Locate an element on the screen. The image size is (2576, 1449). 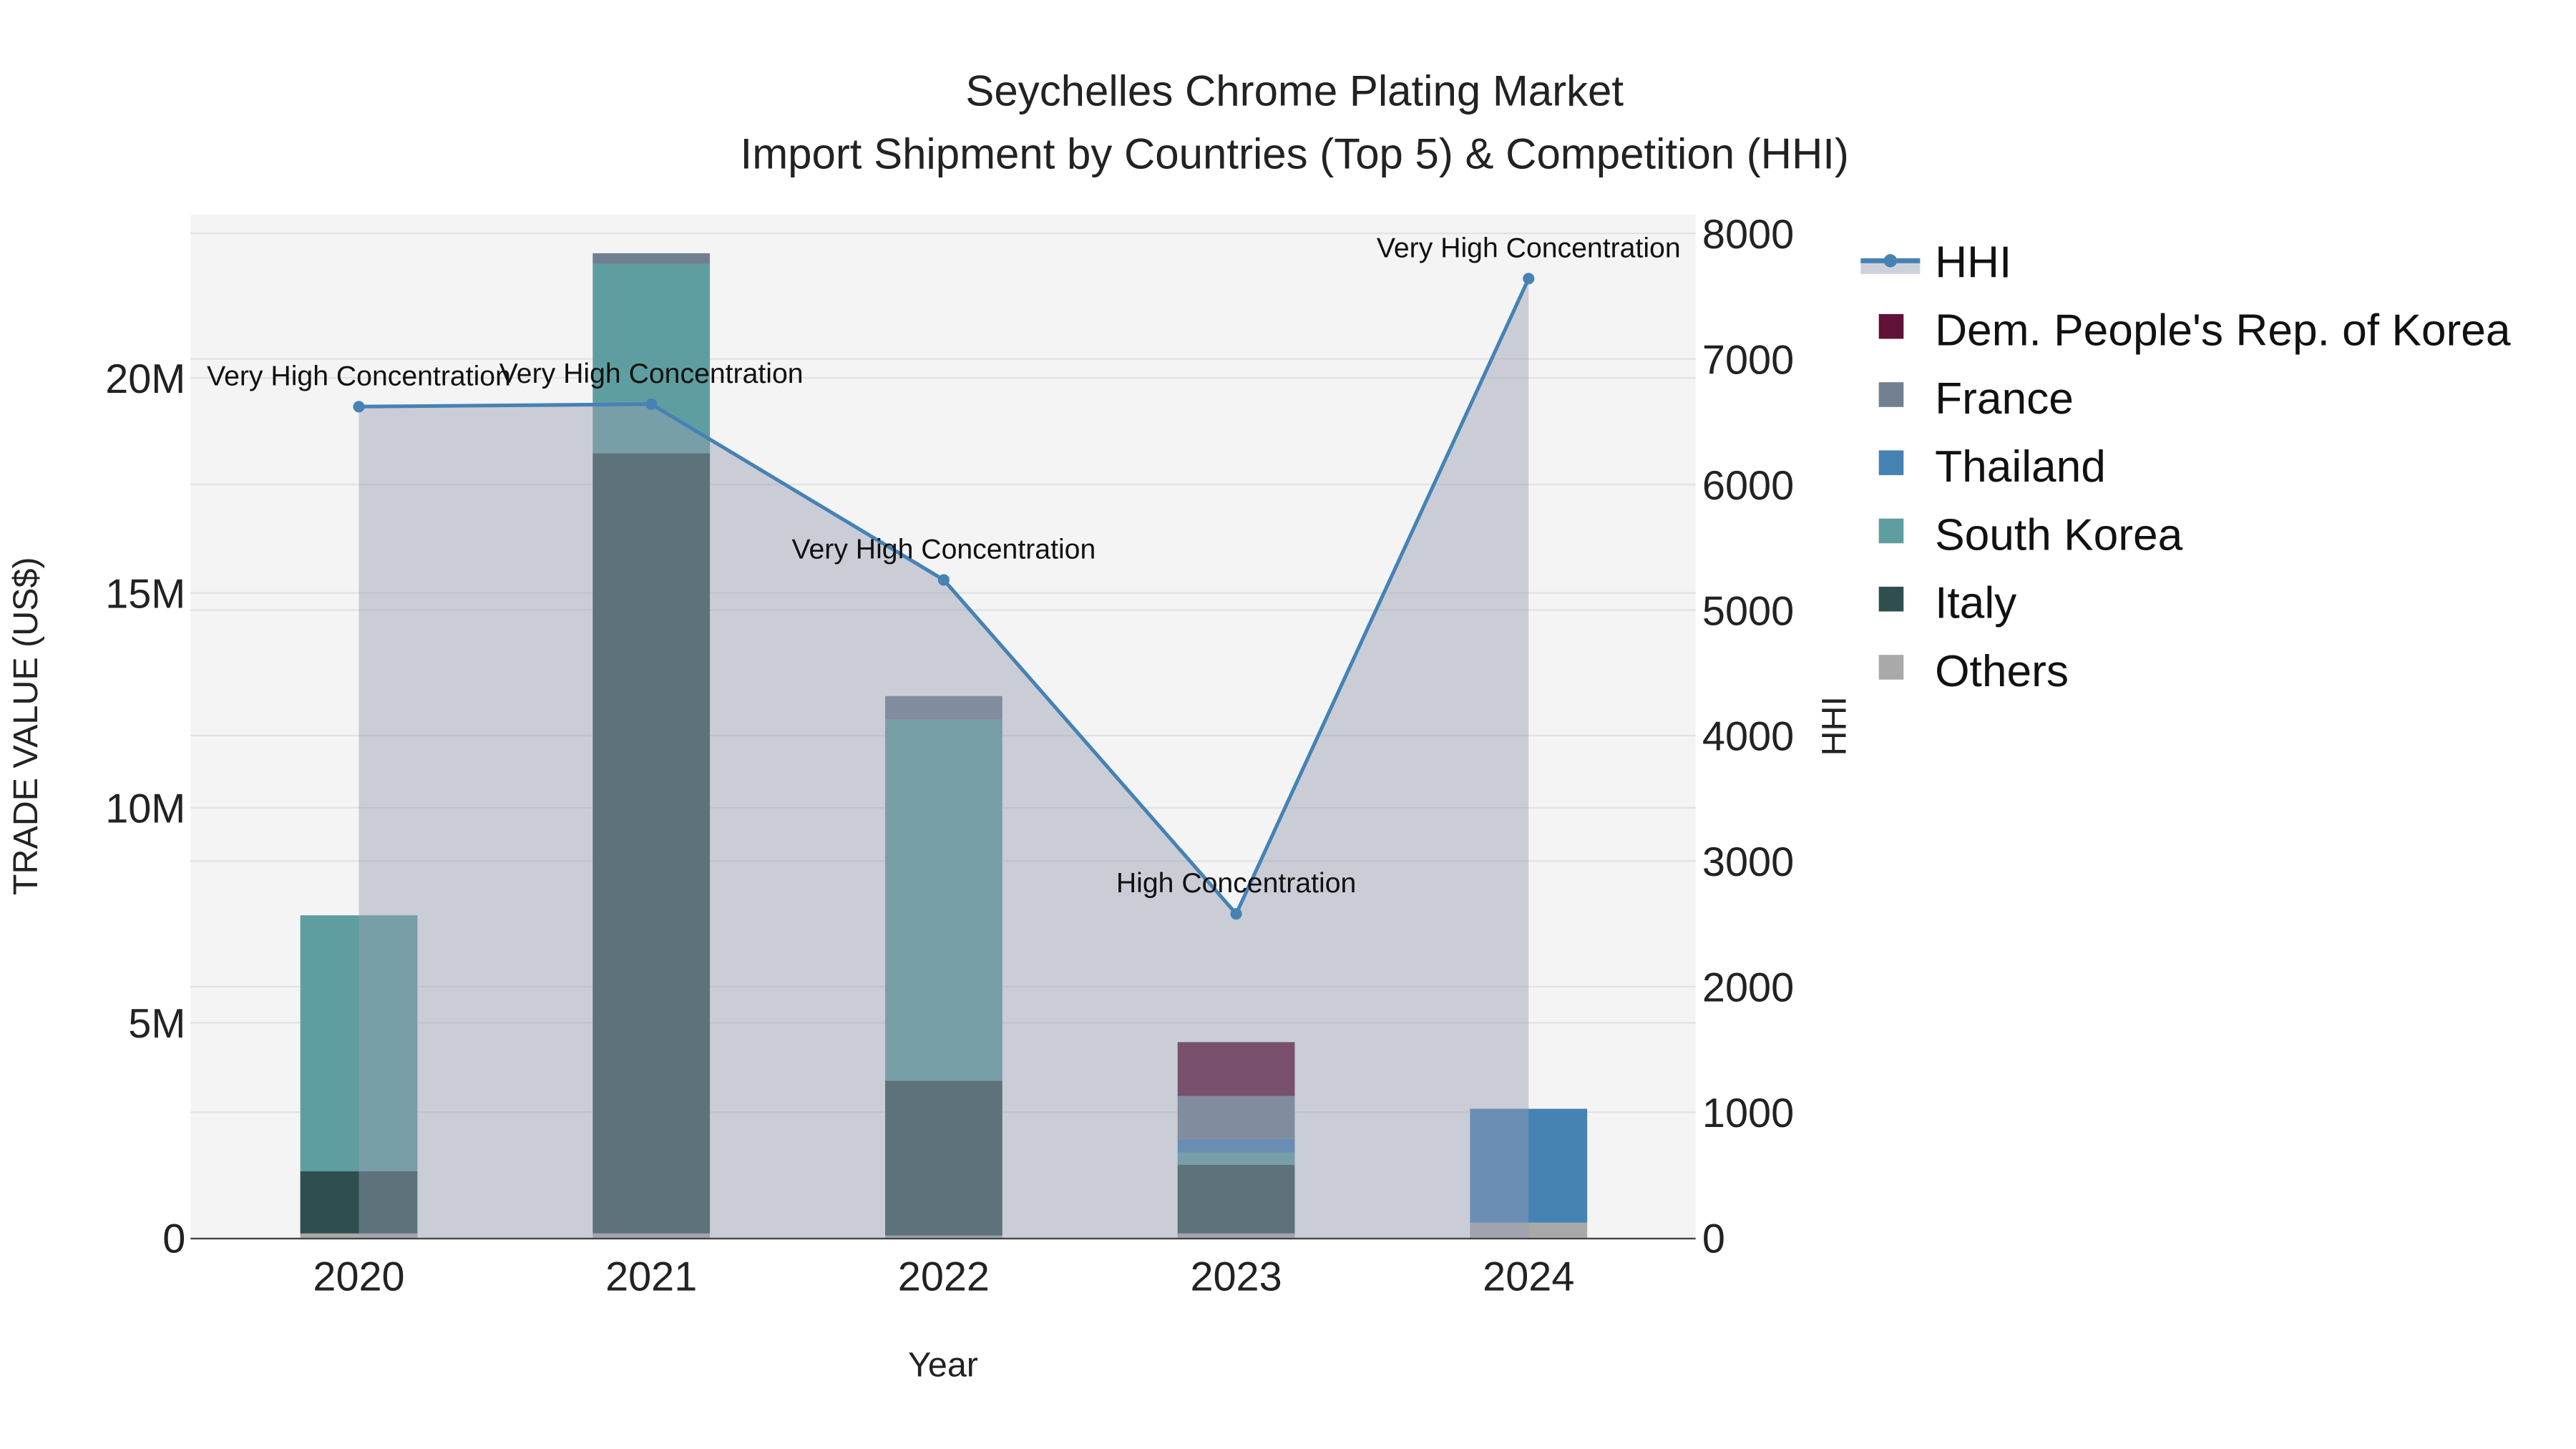
y-tick-label: 0 is located at coordinates (173, 1239).